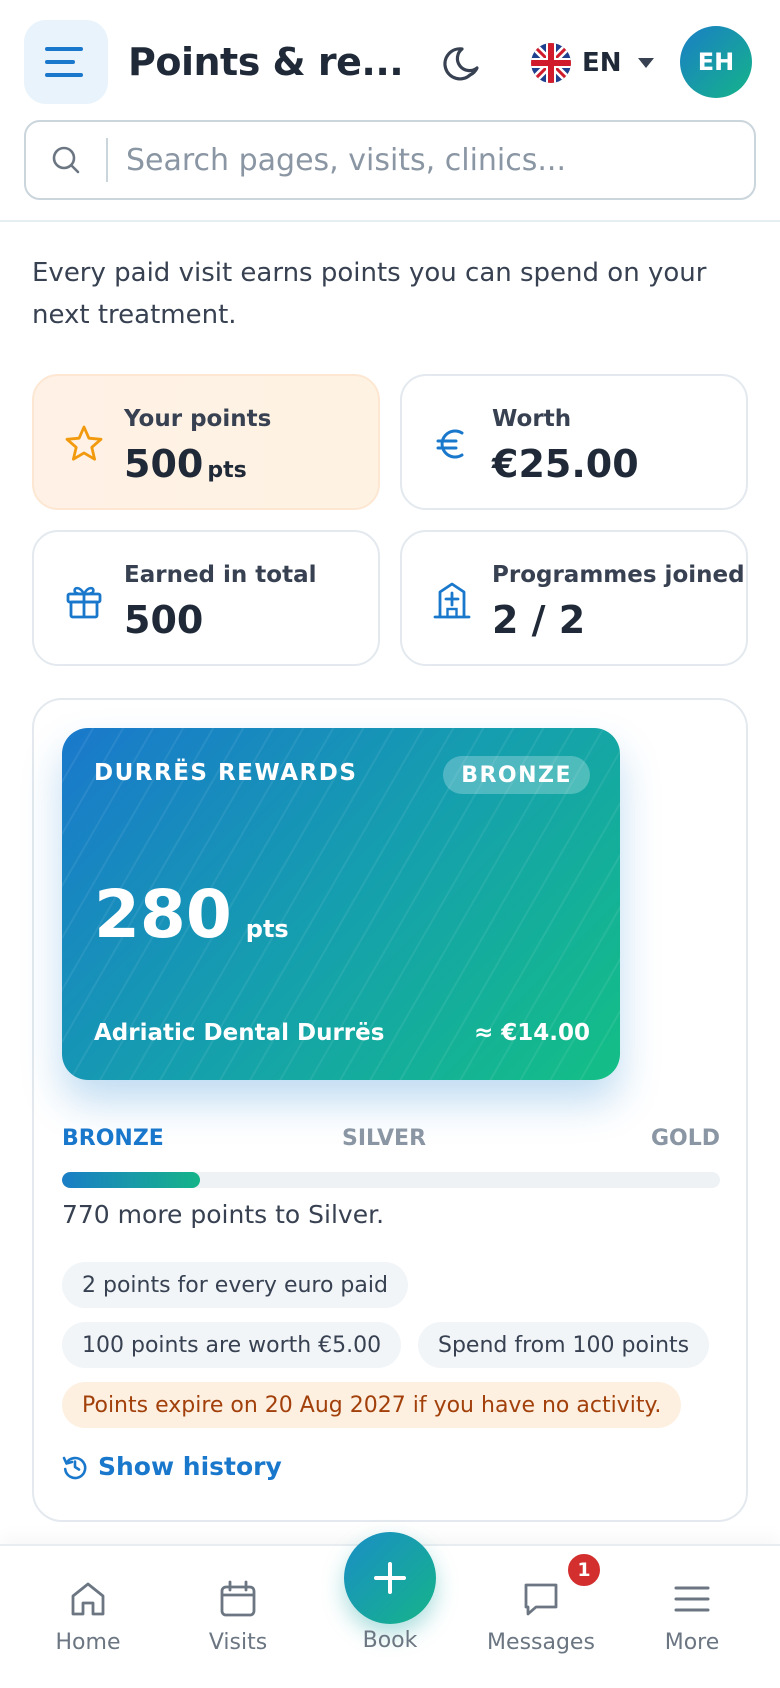  Describe the element at coordinates (391, 1180) in the screenshot. I see `tier-progress-bar` at that location.